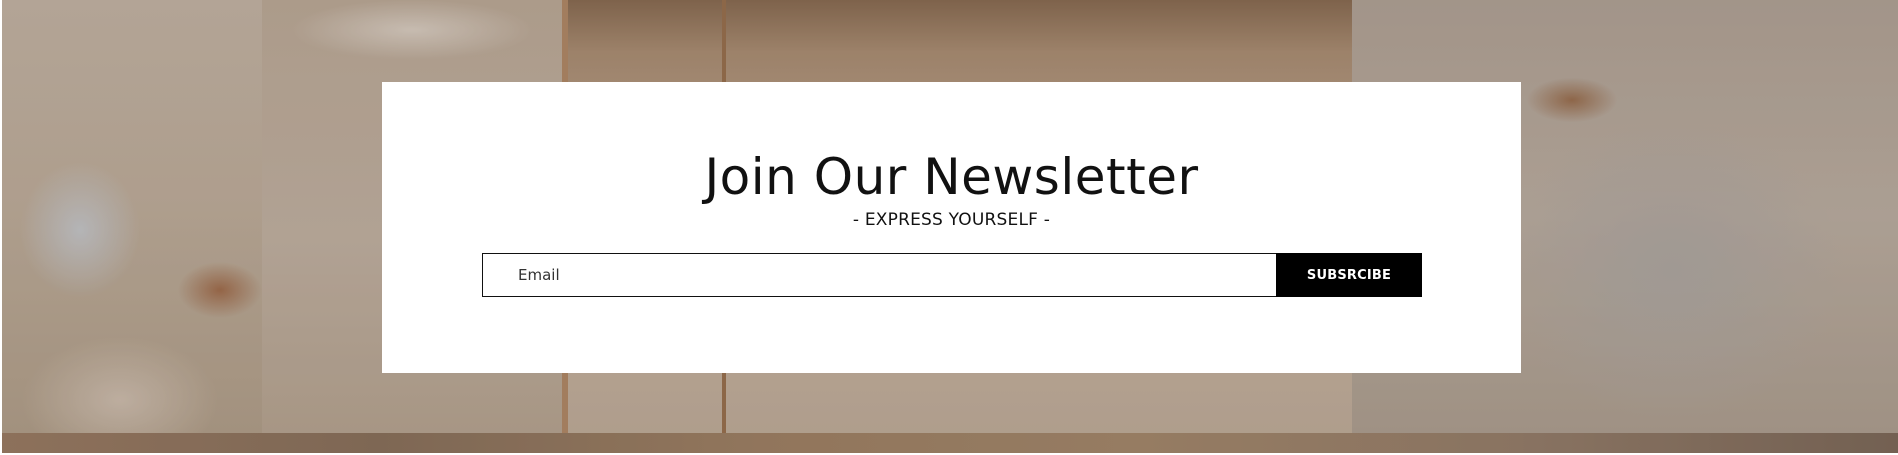 The height and width of the screenshot is (455, 1898). What do you see at coordinates (951, 220) in the screenshot?
I see `newsletter-subtitle: - EXPRESS YOURSELF -` at bounding box center [951, 220].